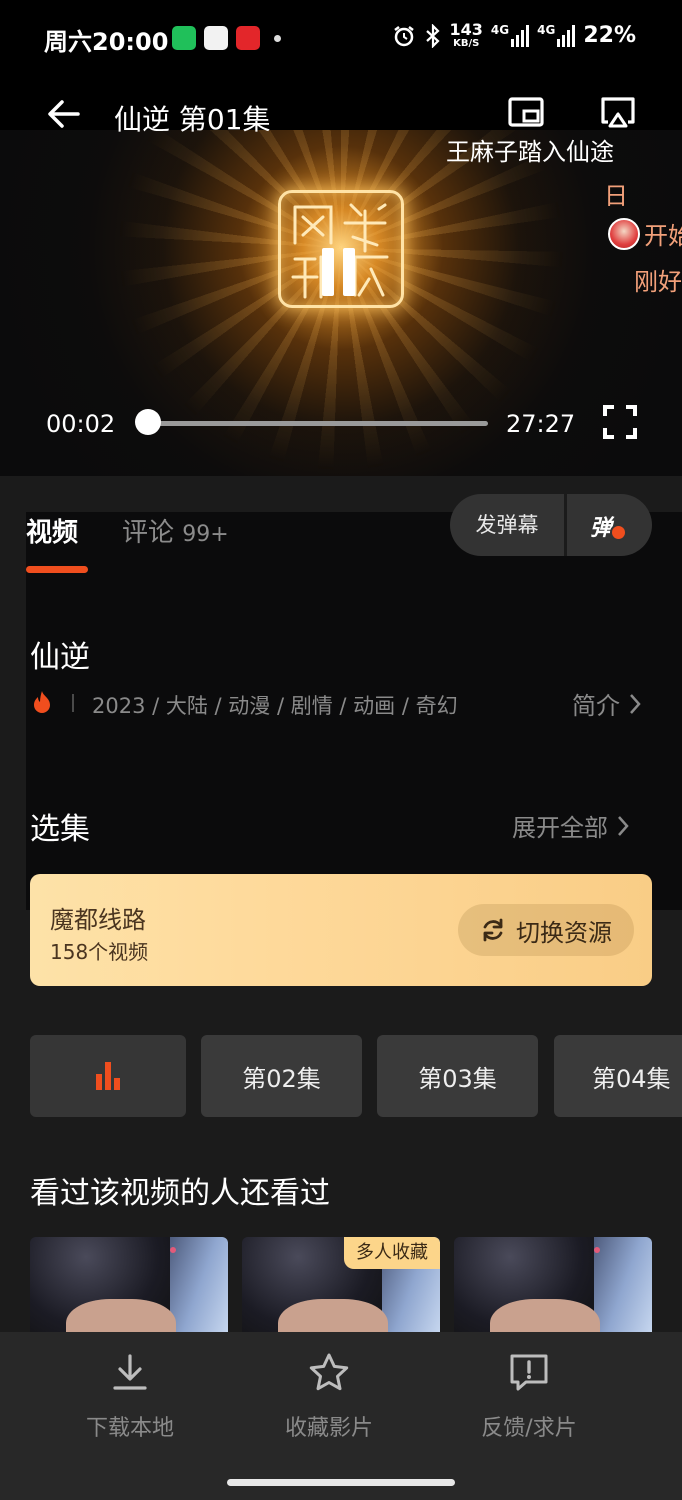  I want to click on notification-icons, so click(226, 38).